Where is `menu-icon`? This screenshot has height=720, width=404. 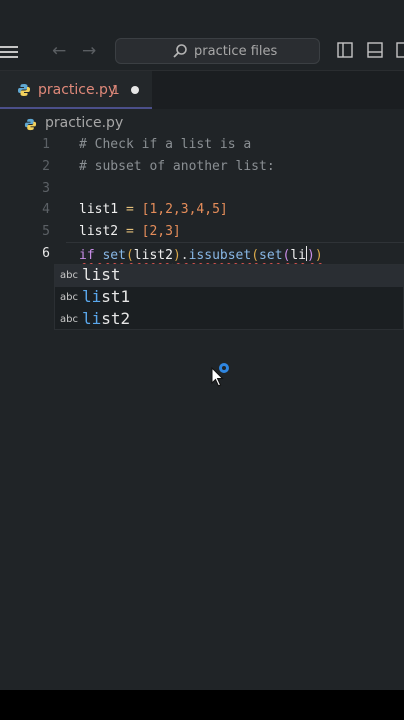 menu-icon is located at coordinates (9, 52).